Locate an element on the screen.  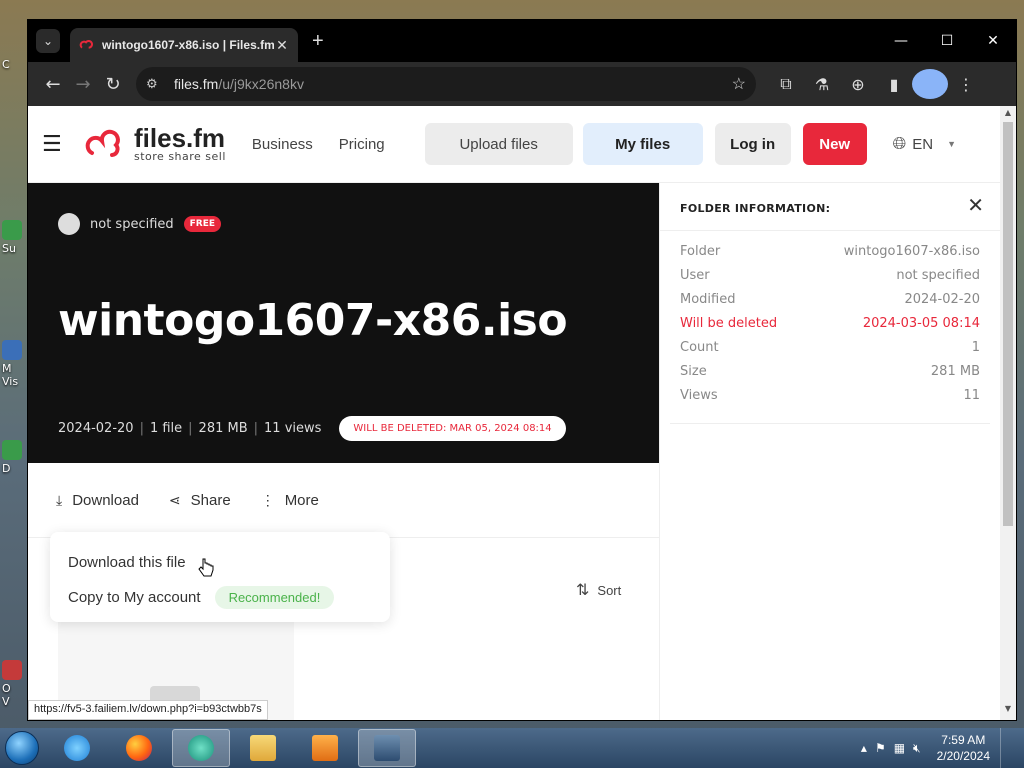
nav-pricing-link: Pricing is located at coordinates (362, 144).